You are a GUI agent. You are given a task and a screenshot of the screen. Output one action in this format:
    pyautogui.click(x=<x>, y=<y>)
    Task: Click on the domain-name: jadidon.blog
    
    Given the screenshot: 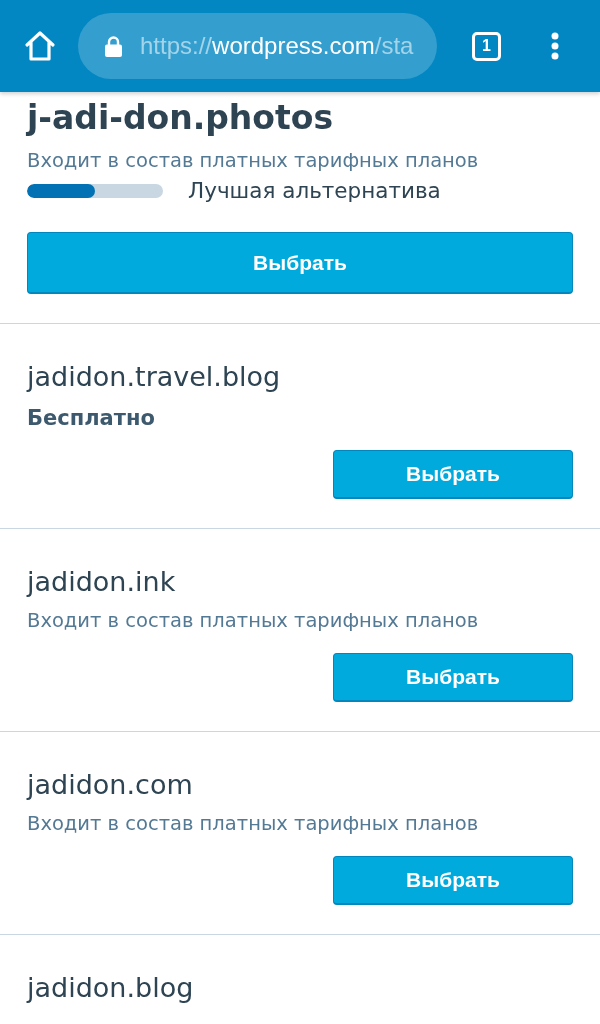 What is the action you would take?
    pyautogui.click(x=110, y=988)
    